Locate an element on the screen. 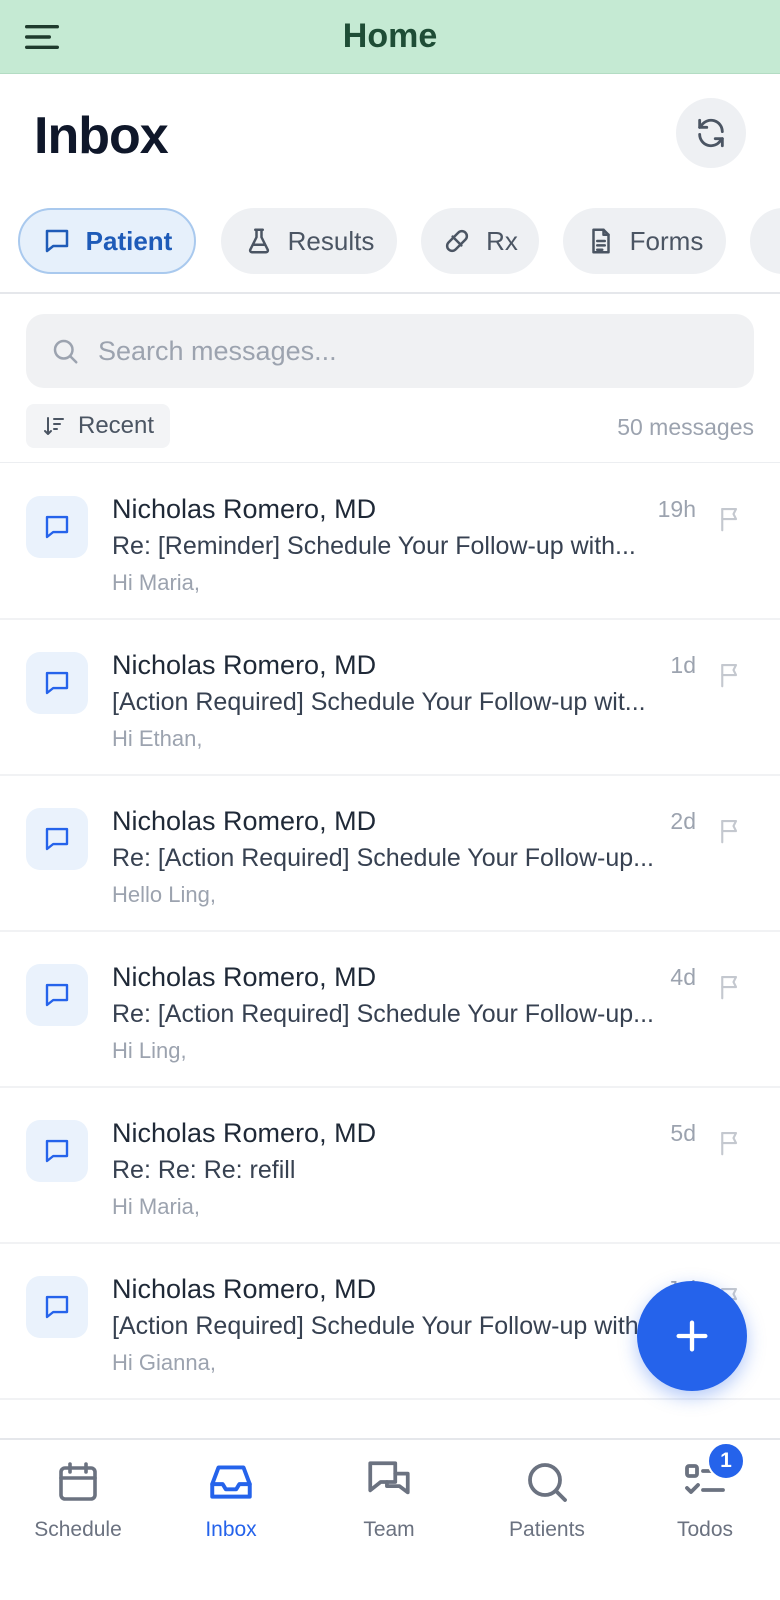  sort-label: Recent is located at coordinates (116, 425).